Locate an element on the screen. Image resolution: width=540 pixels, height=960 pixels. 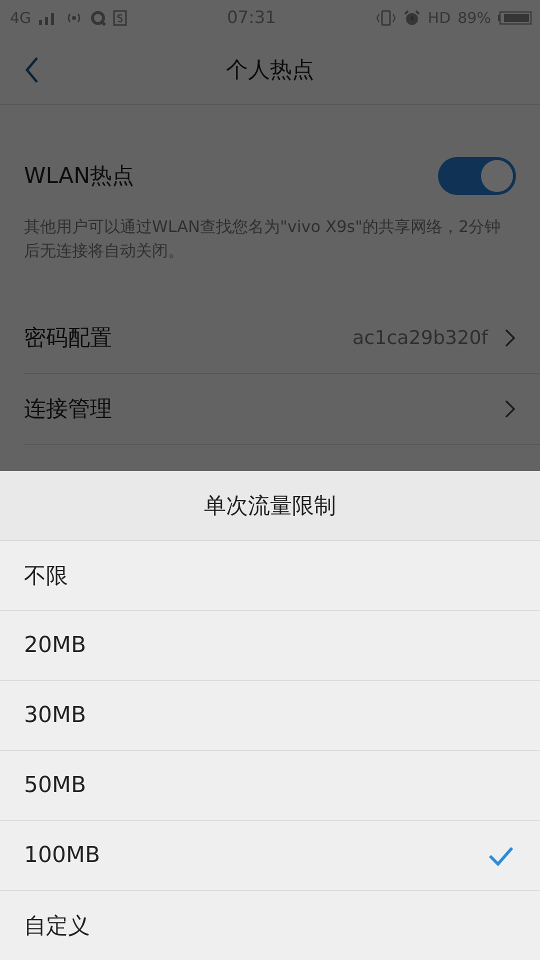
sheet-title: 单次流量限制 is located at coordinates (270, 506).